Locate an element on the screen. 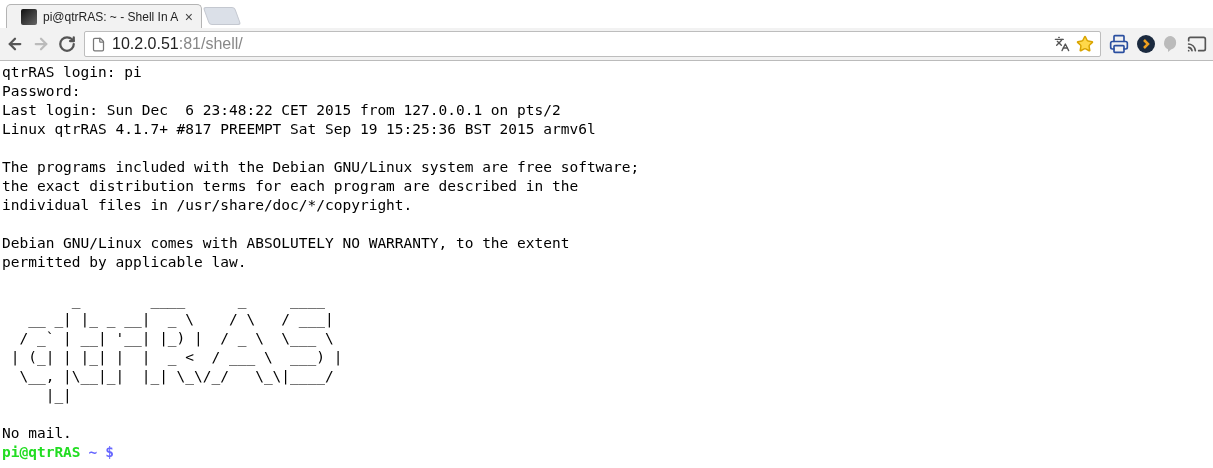 The image size is (1213, 468). reload-button is located at coordinates (67, 44).